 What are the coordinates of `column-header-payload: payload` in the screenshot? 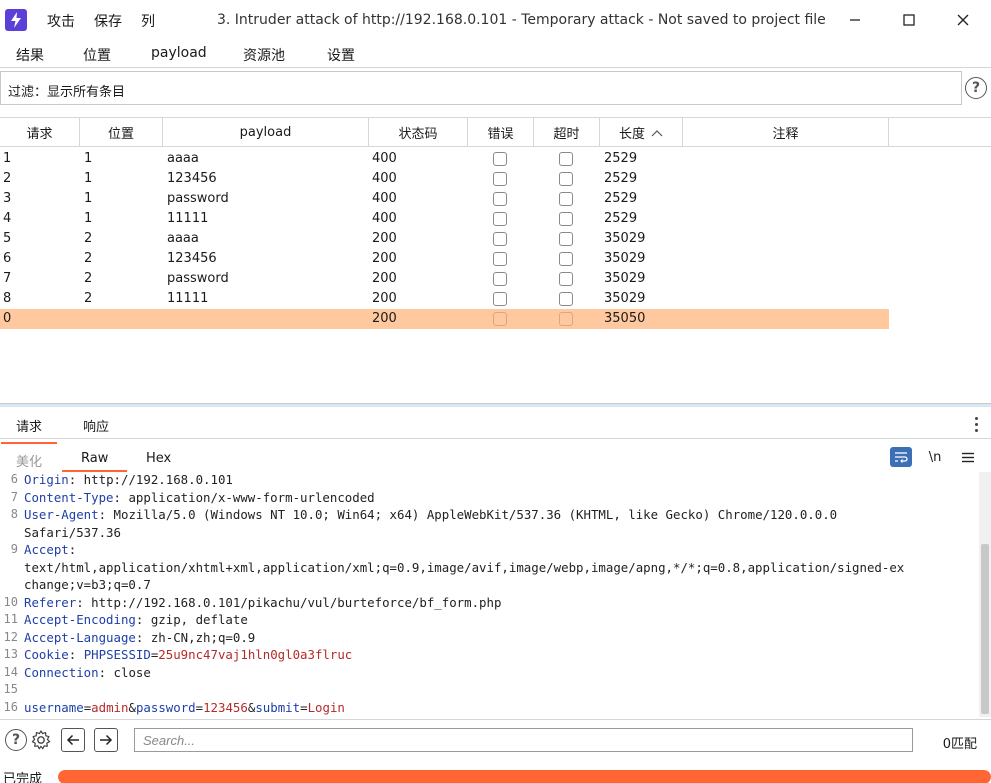 It's located at (266, 132).